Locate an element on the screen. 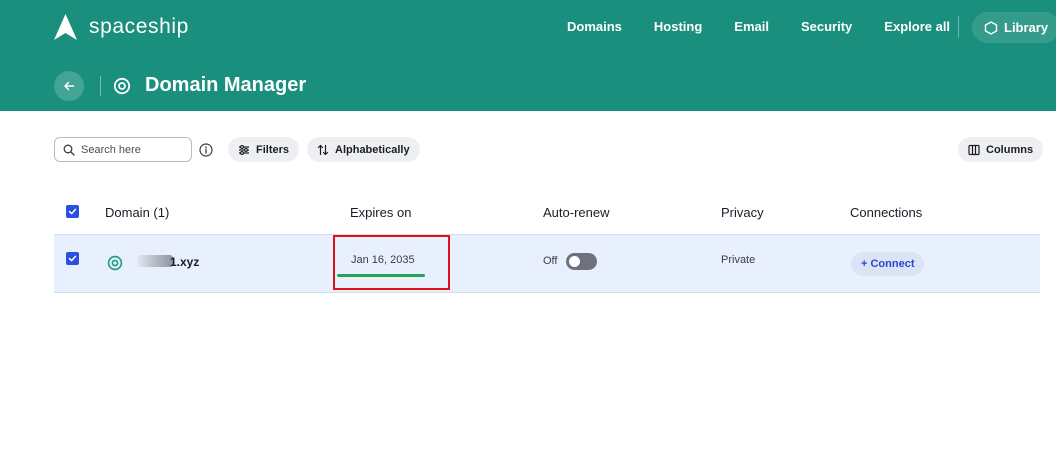  nav-divider is located at coordinates (958, 27).